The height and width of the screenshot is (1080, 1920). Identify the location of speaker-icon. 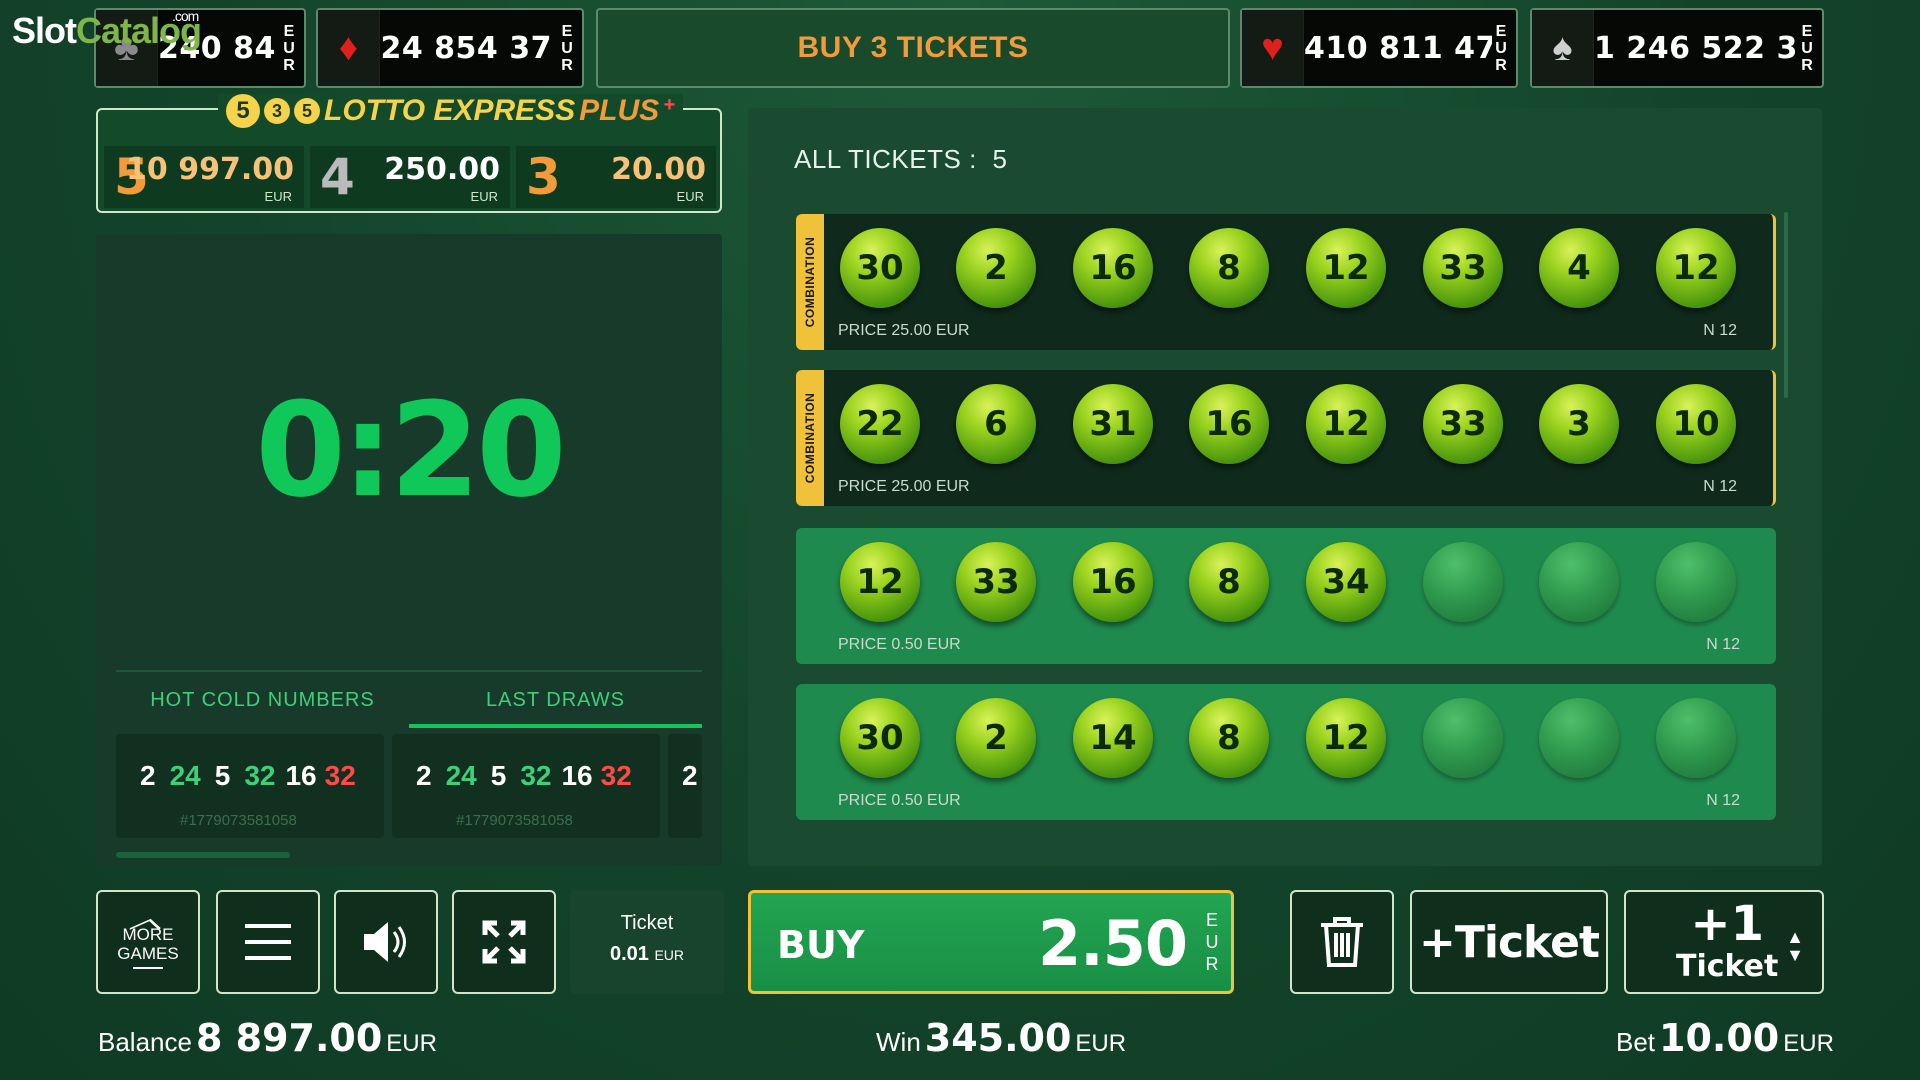
(385, 942).